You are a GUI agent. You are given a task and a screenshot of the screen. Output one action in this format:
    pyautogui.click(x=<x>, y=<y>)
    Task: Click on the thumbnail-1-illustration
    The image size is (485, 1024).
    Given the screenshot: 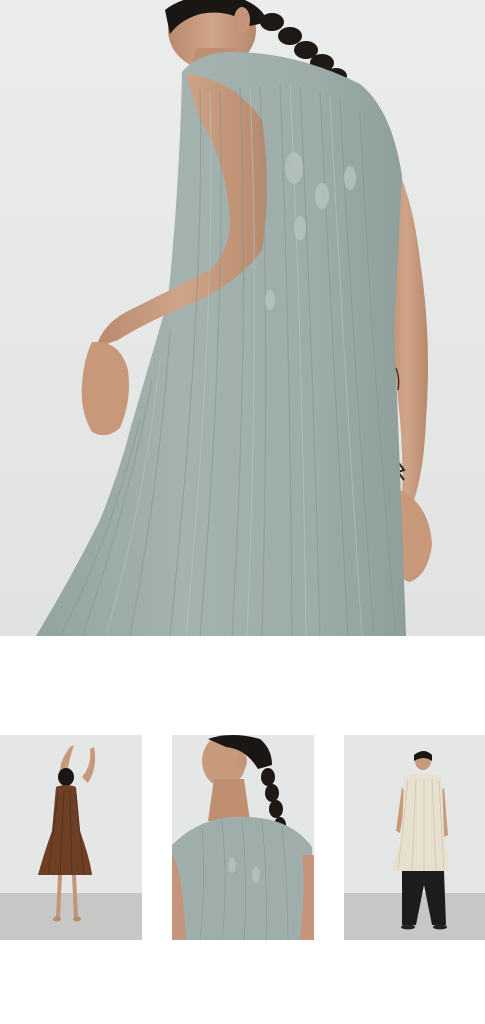 What is the action you would take?
    pyautogui.click(x=71, y=837)
    